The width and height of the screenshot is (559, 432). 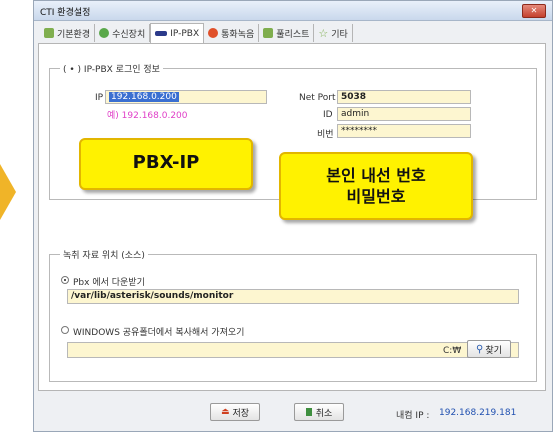 I want to click on record-icon, so click(x=213, y=33).